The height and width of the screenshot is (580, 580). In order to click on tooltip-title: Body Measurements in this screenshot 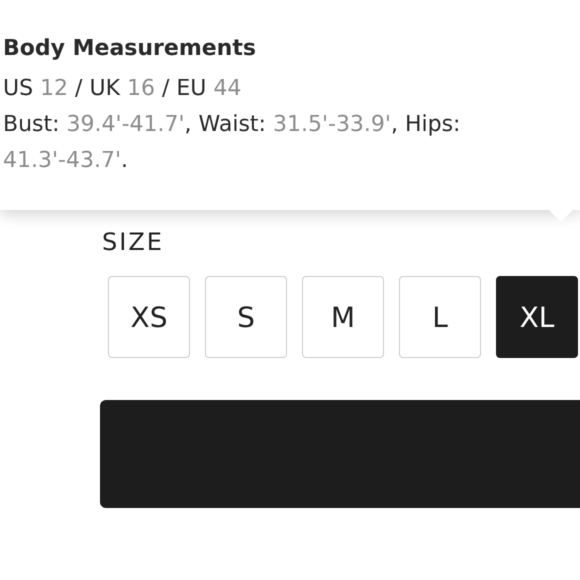, I will do `click(130, 48)`.